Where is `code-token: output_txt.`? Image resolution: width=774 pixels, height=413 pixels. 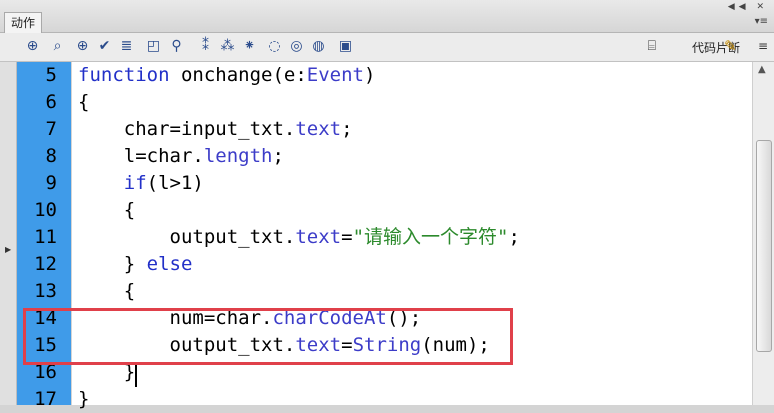 code-token: output_txt. is located at coordinates (187, 237).